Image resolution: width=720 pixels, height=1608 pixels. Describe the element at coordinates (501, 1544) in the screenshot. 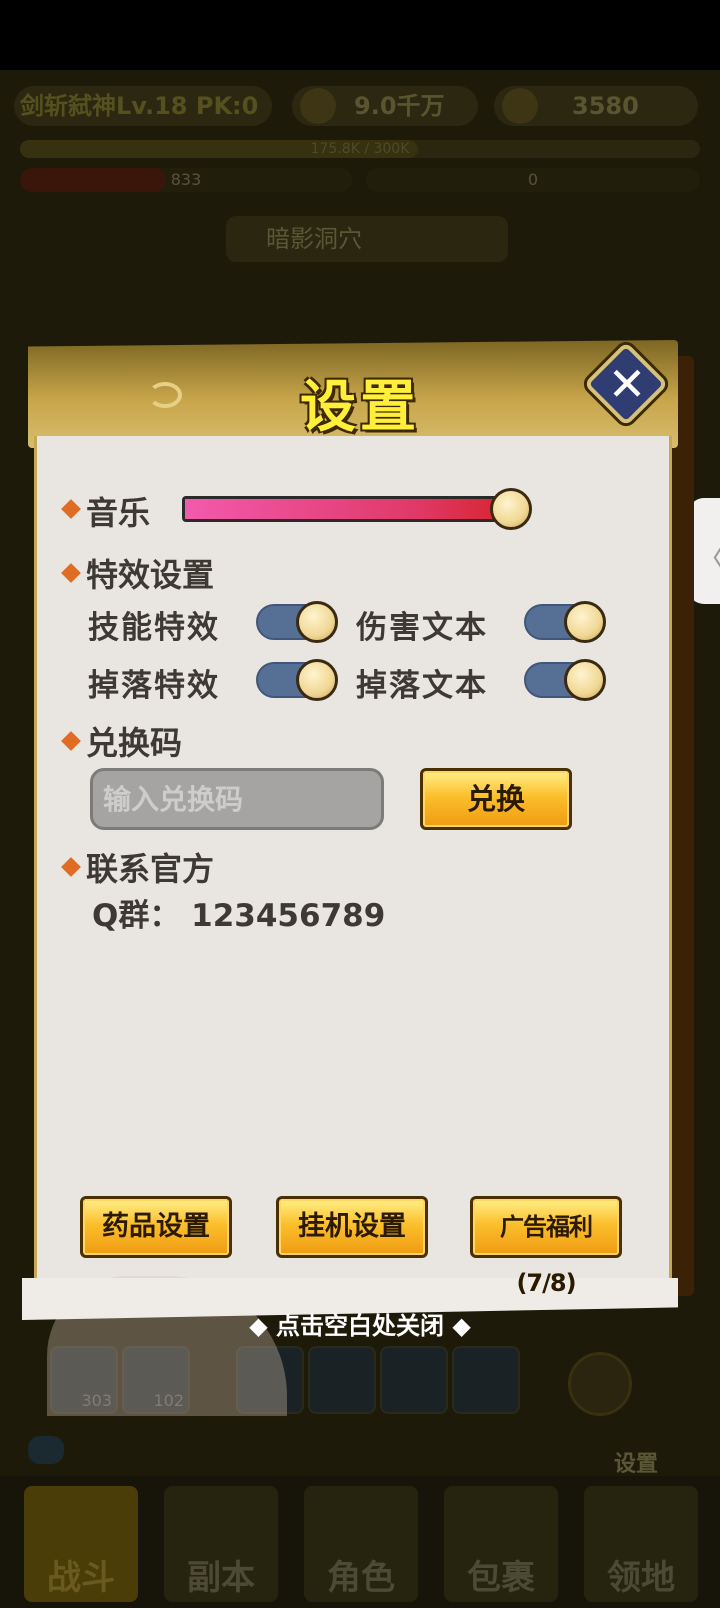

I see `nav-bag: 包裹` at that location.